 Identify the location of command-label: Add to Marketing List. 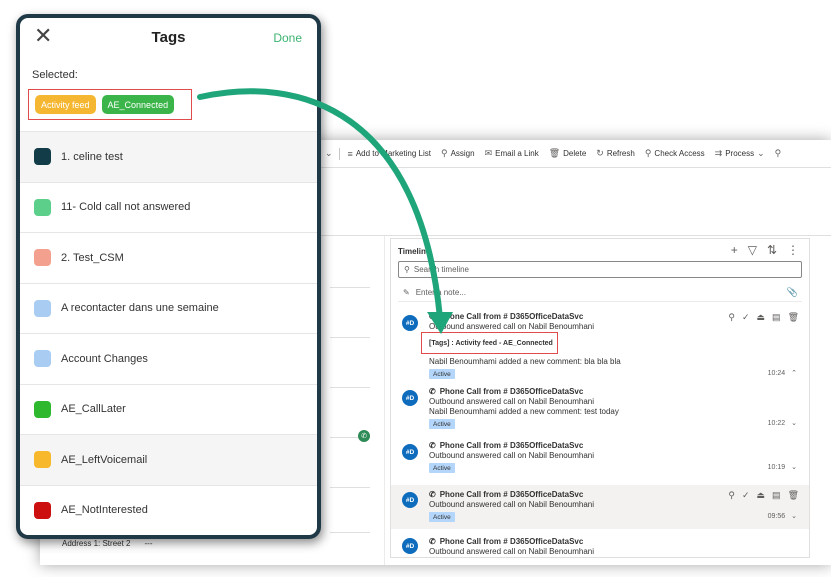
(393, 153).